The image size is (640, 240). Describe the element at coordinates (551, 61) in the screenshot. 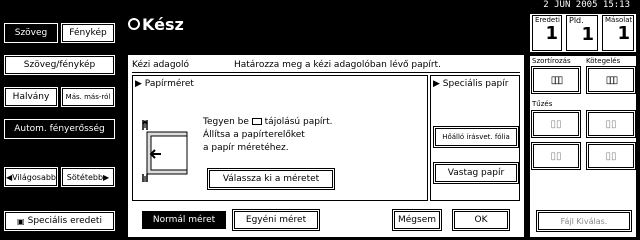

I see `sort-label: Szortírozás` at that location.